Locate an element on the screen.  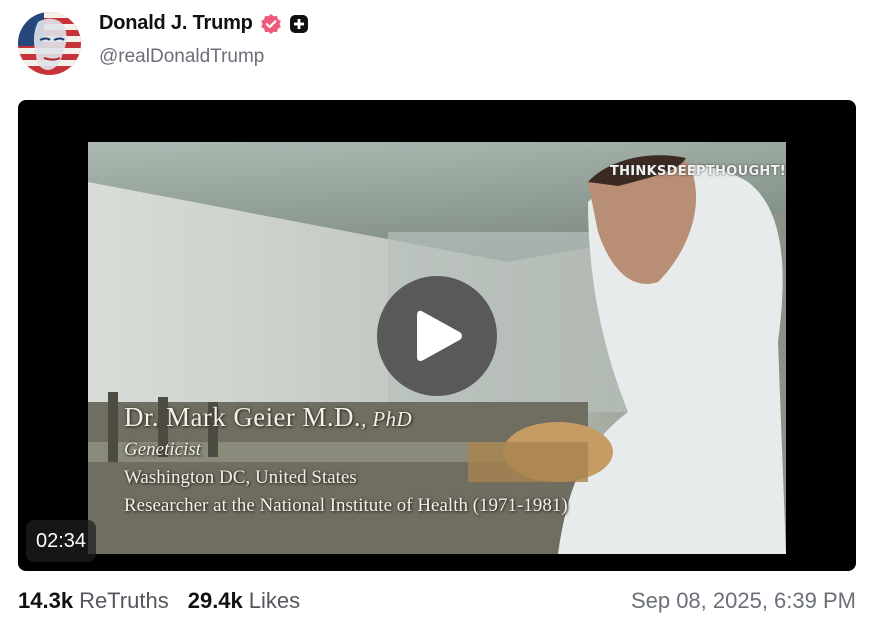
retruths-label: ReTruths is located at coordinates (124, 600).